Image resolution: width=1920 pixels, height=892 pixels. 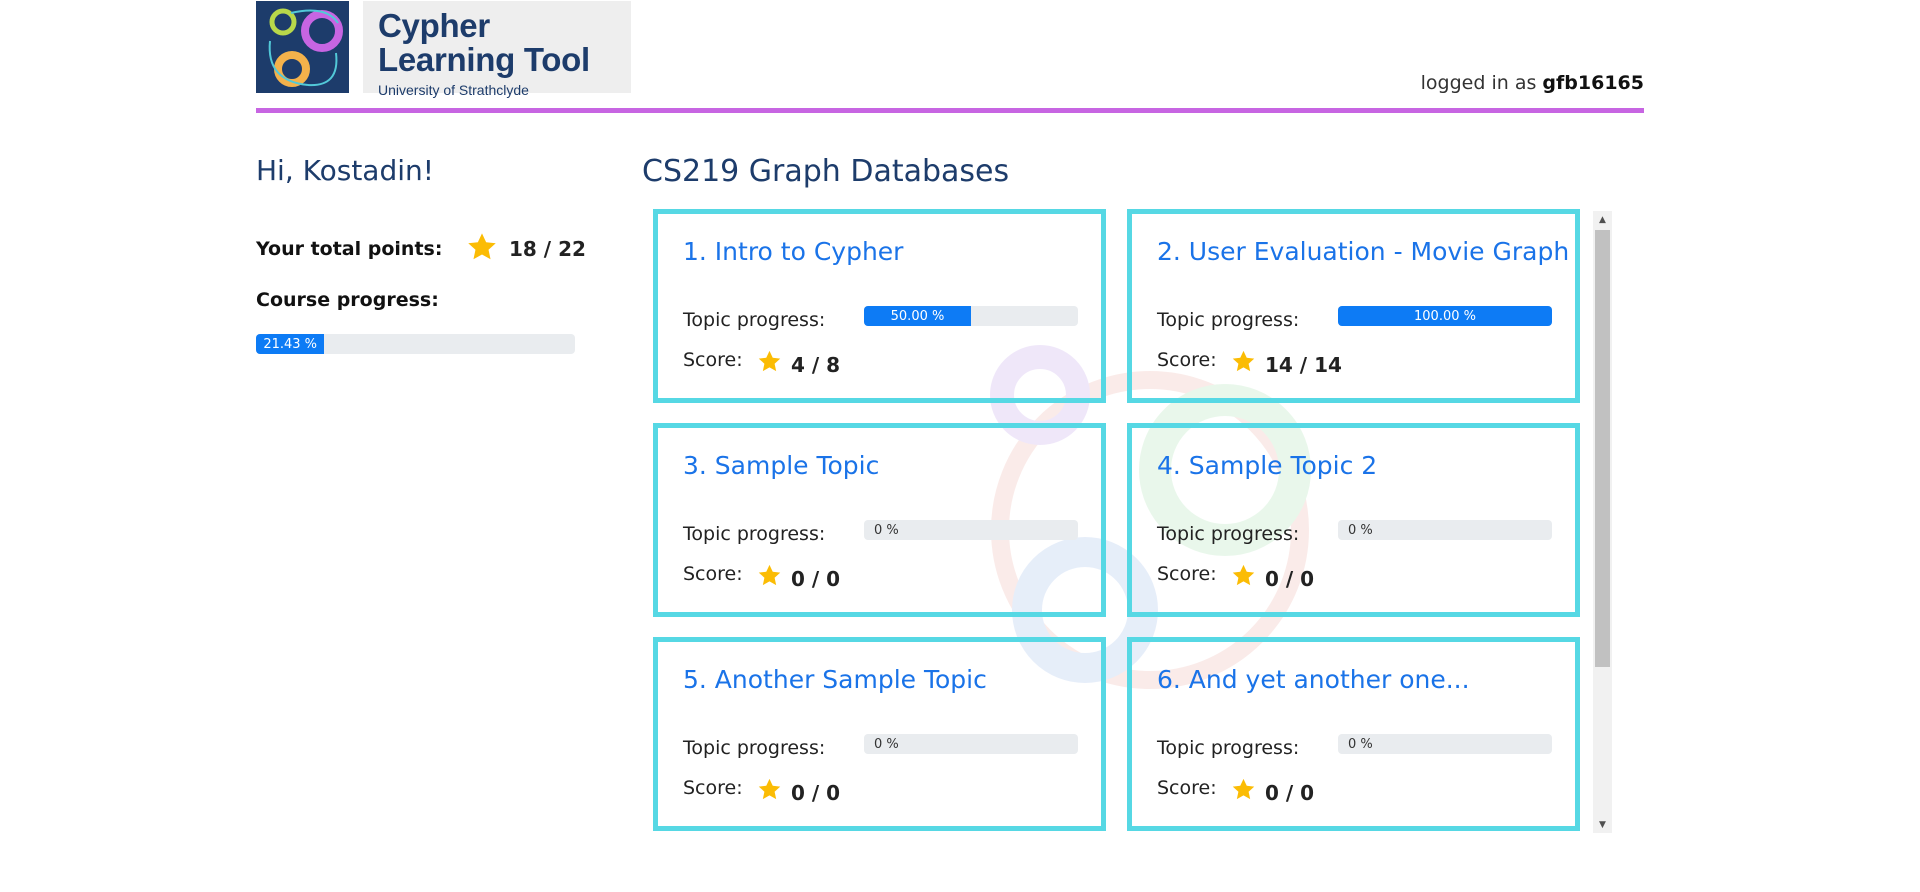 I want to click on header-divider, so click(x=950, y=110).